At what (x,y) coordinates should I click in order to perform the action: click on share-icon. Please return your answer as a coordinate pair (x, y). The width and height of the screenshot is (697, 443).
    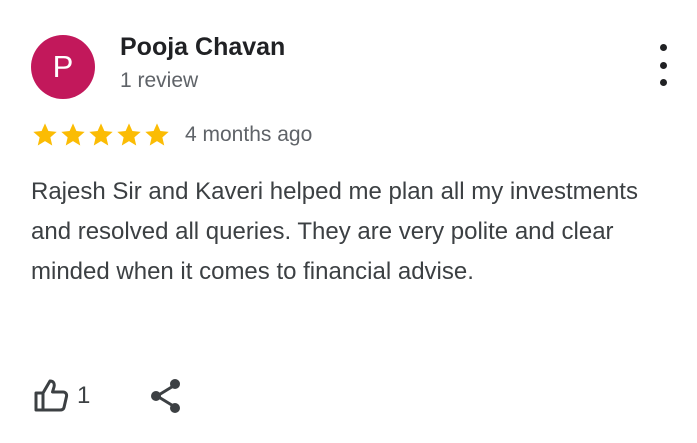
    Looking at the image, I should click on (166, 396).